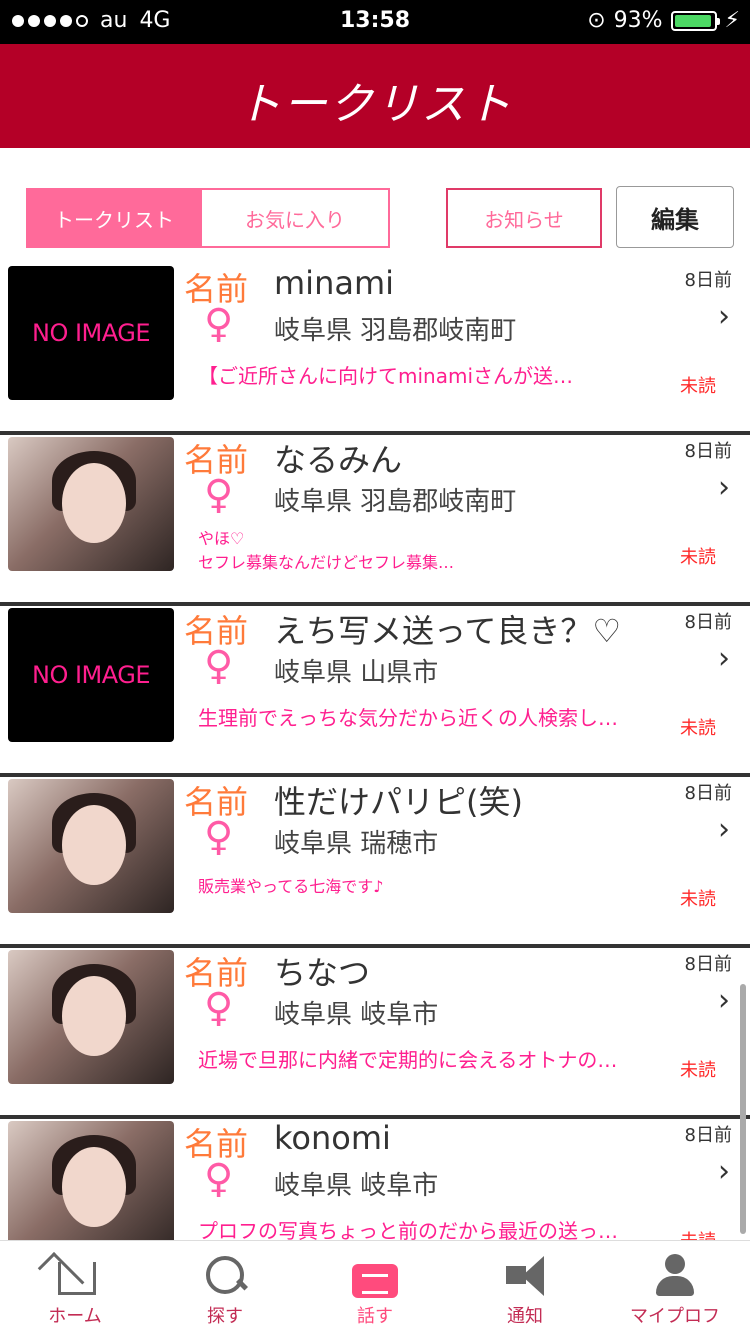 The image size is (750, 1334). Describe the element at coordinates (375, 104) in the screenshot. I see `page-title: トークリスト` at that location.